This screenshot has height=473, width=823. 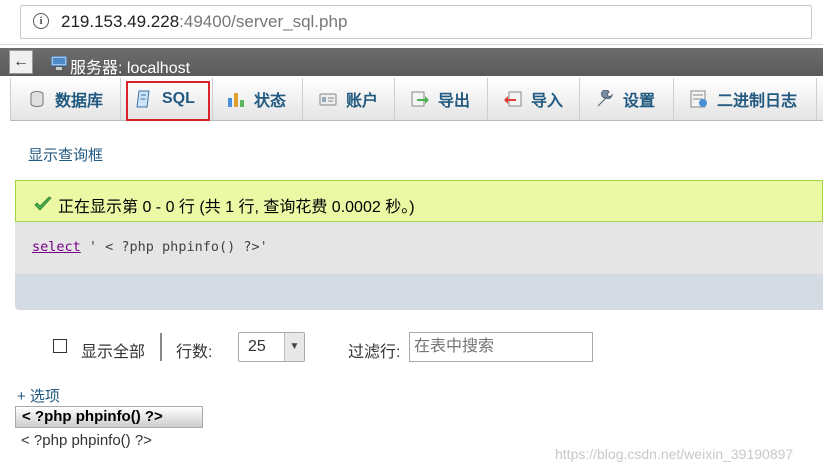 What do you see at coordinates (59, 63) in the screenshot?
I see `server-icon` at bounding box center [59, 63].